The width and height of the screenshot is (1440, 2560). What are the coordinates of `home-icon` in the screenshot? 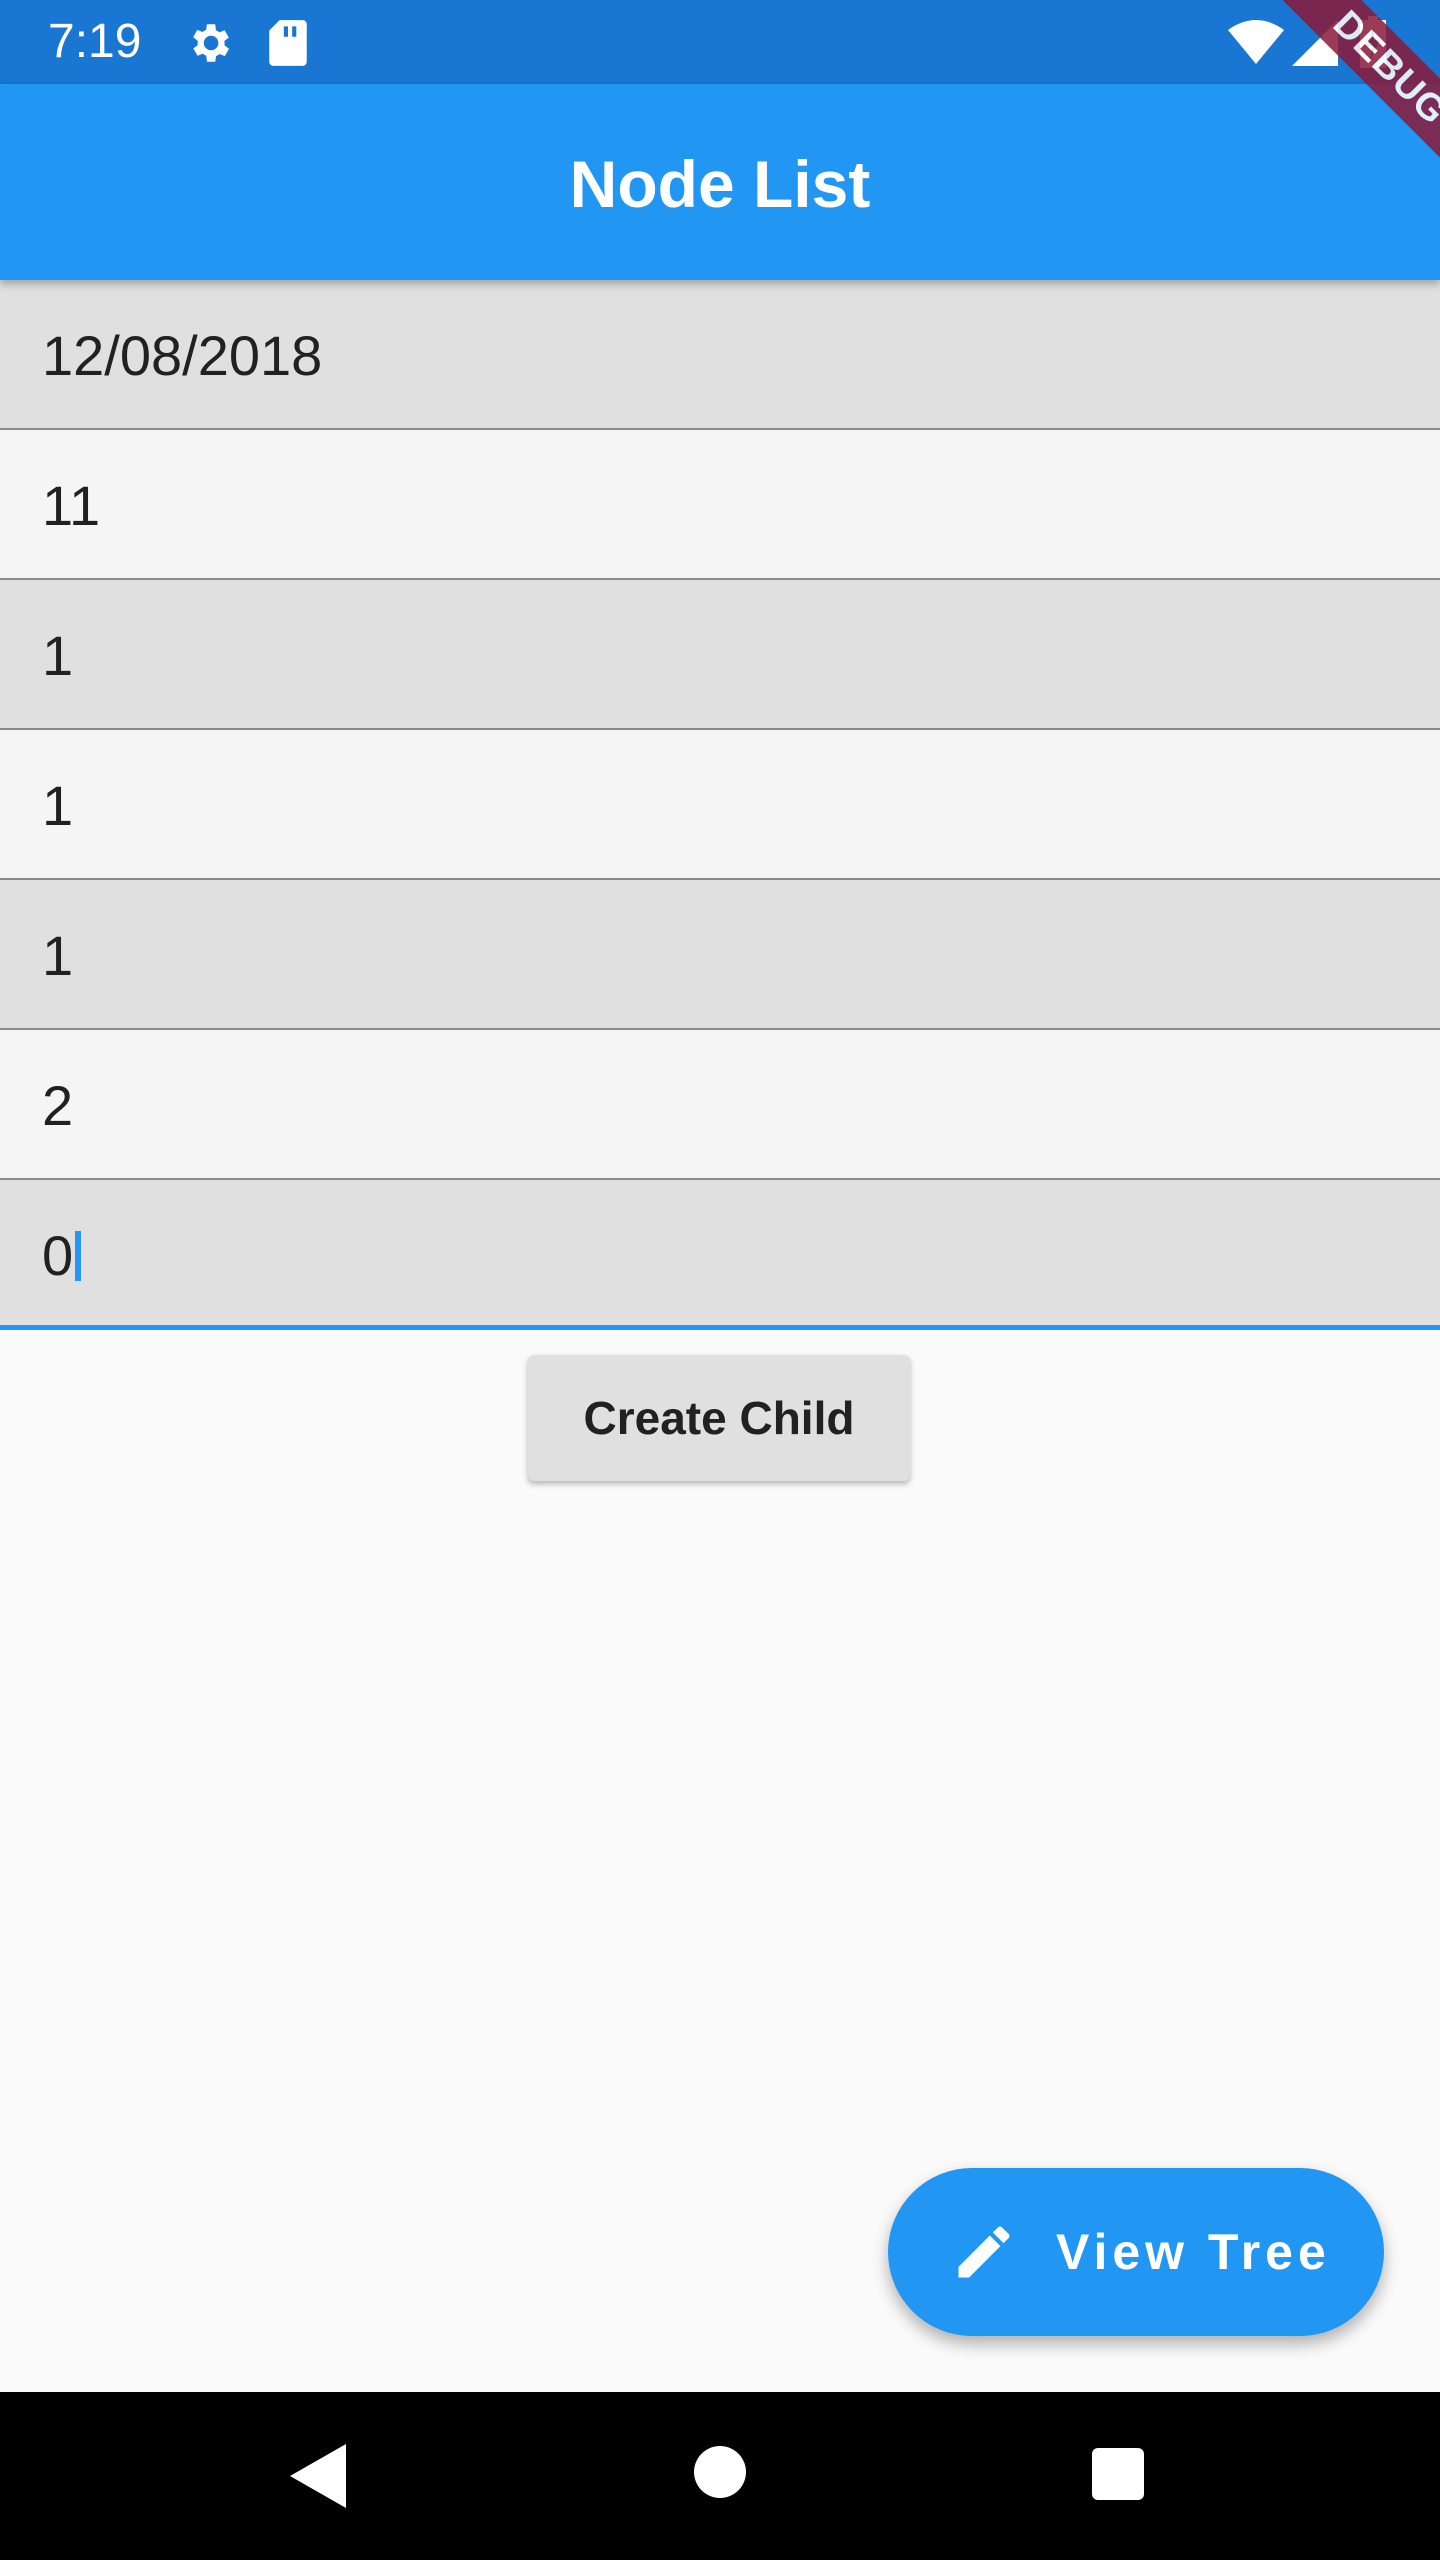 It's located at (720, 2474).